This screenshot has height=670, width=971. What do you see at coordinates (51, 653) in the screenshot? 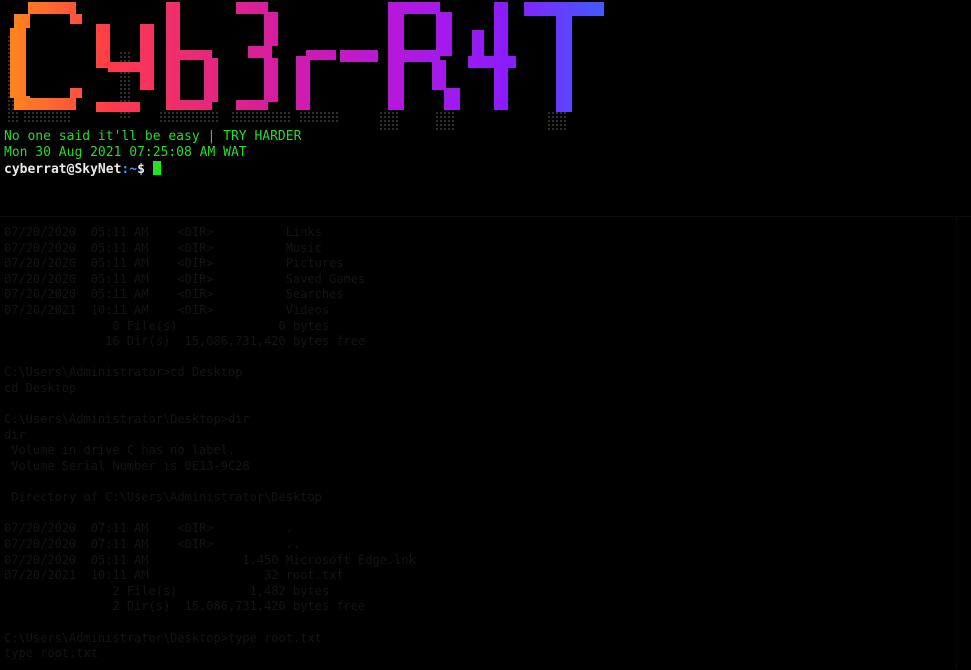
I see `background-output-line: type root.txt` at bounding box center [51, 653].